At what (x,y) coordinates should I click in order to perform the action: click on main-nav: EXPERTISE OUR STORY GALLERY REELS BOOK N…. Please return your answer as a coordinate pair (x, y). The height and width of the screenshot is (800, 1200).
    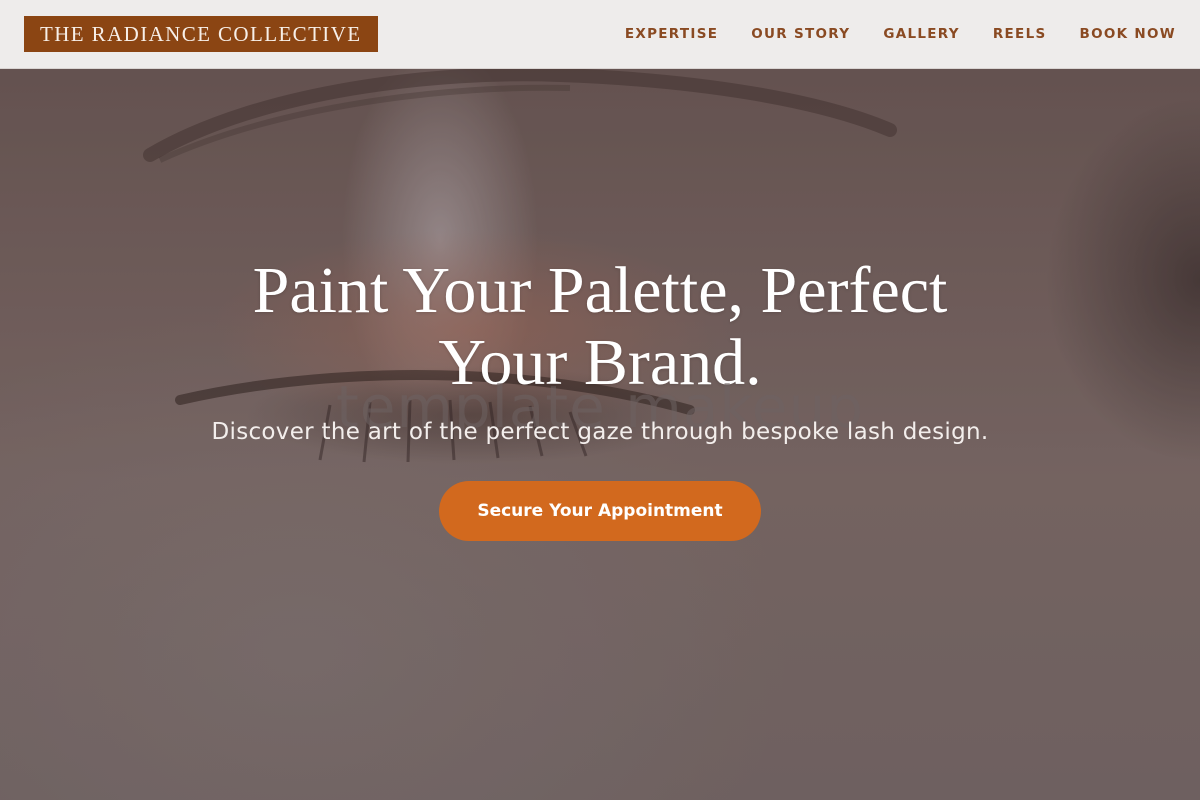
    Looking at the image, I should click on (900, 34).